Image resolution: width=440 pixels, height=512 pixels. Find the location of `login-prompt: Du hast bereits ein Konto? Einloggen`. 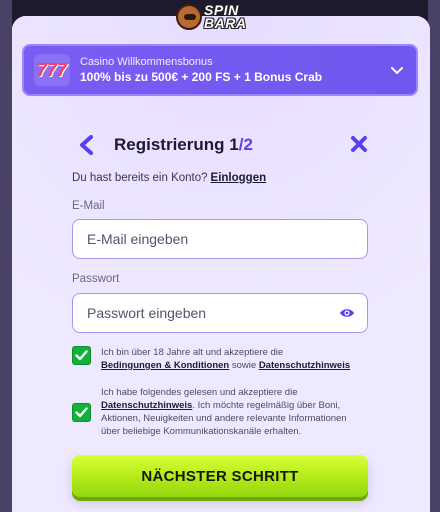

login-prompt: Du hast bereits ein Konto? Einloggen is located at coordinates (169, 178).